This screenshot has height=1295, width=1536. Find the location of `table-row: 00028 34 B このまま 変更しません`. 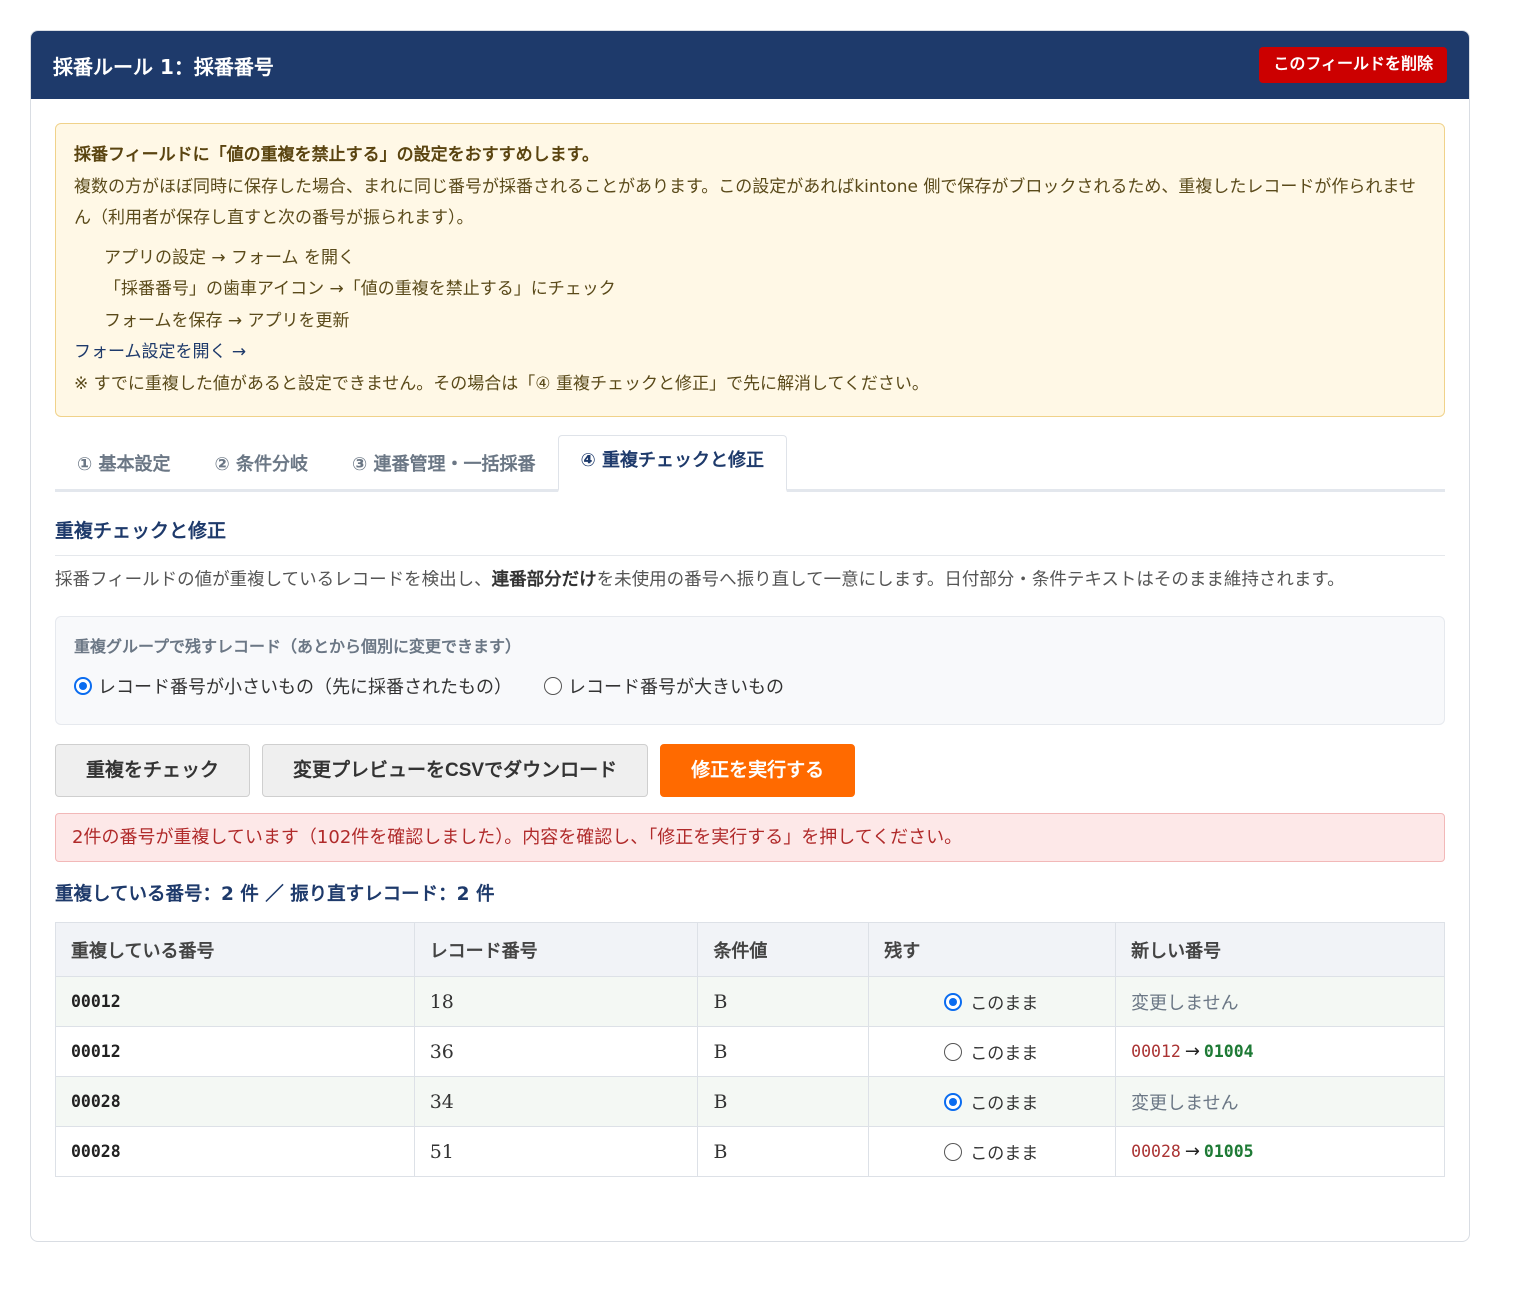

table-row: 00028 34 B このまま 変更しません is located at coordinates (750, 1101).